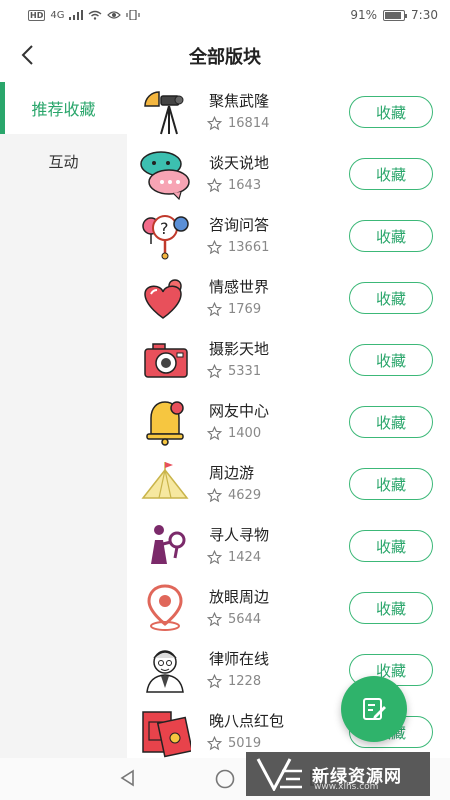 Image resolution: width=450 pixels, height=800 pixels. What do you see at coordinates (245, 495) in the screenshot?
I see `count-value: 4629` at bounding box center [245, 495].